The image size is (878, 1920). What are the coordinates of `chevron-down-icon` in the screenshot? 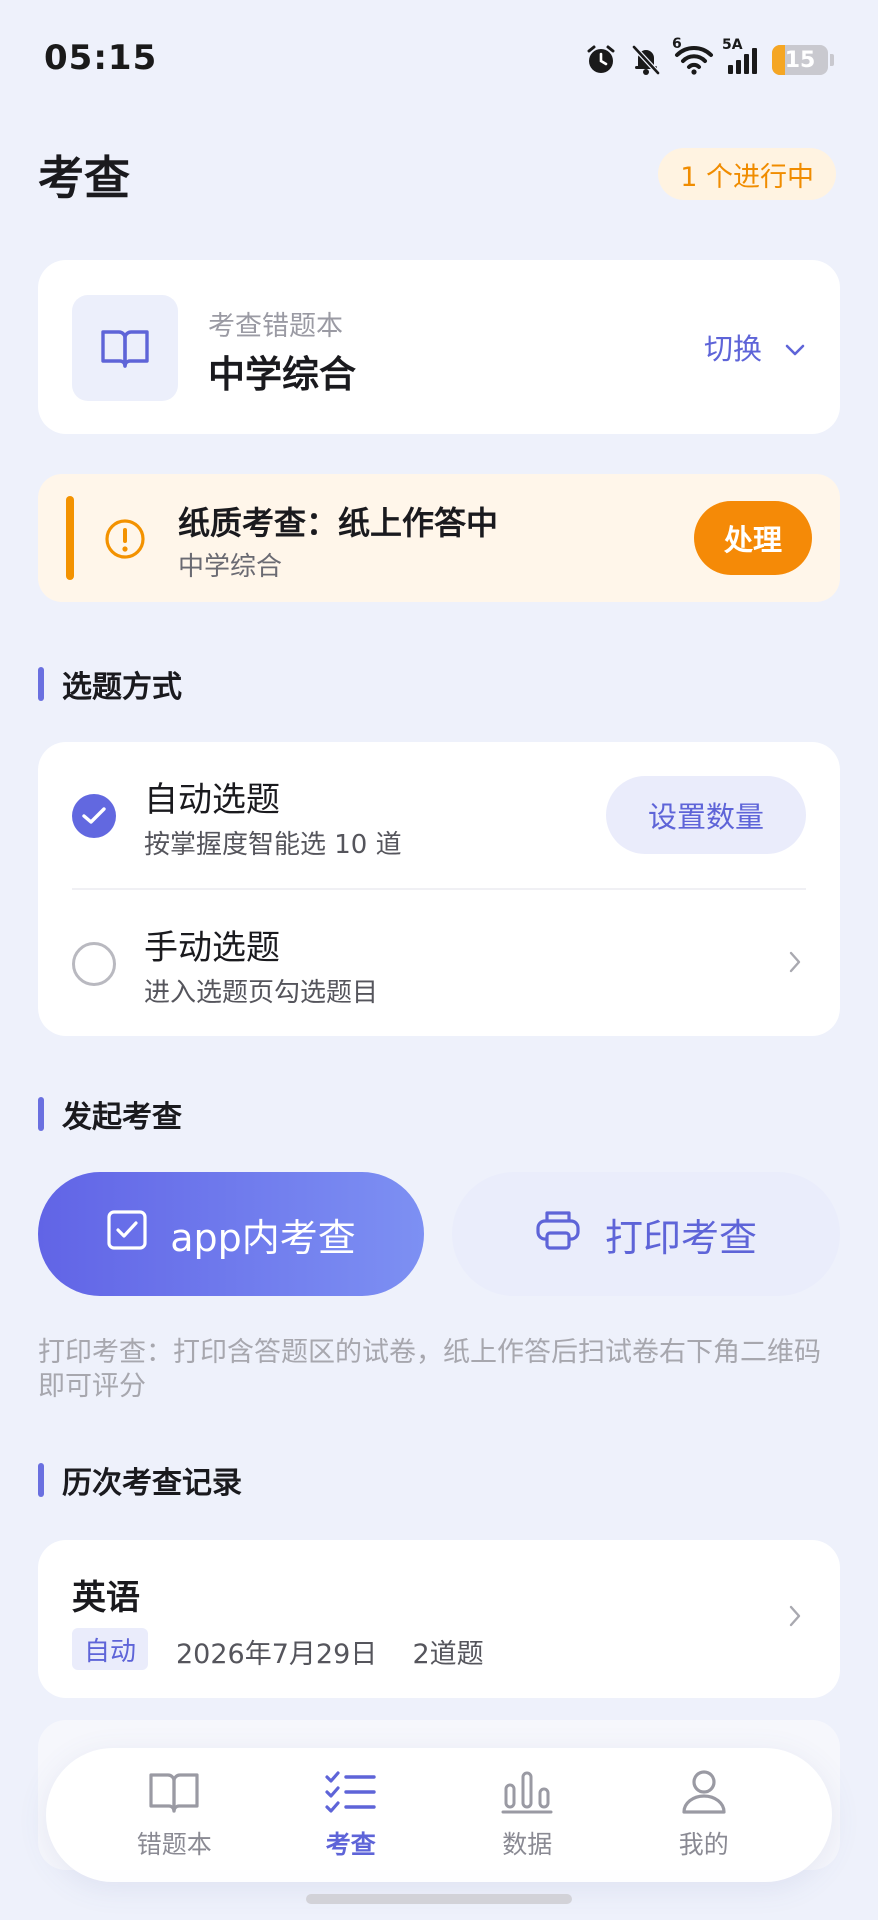 It's located at (795, 347).